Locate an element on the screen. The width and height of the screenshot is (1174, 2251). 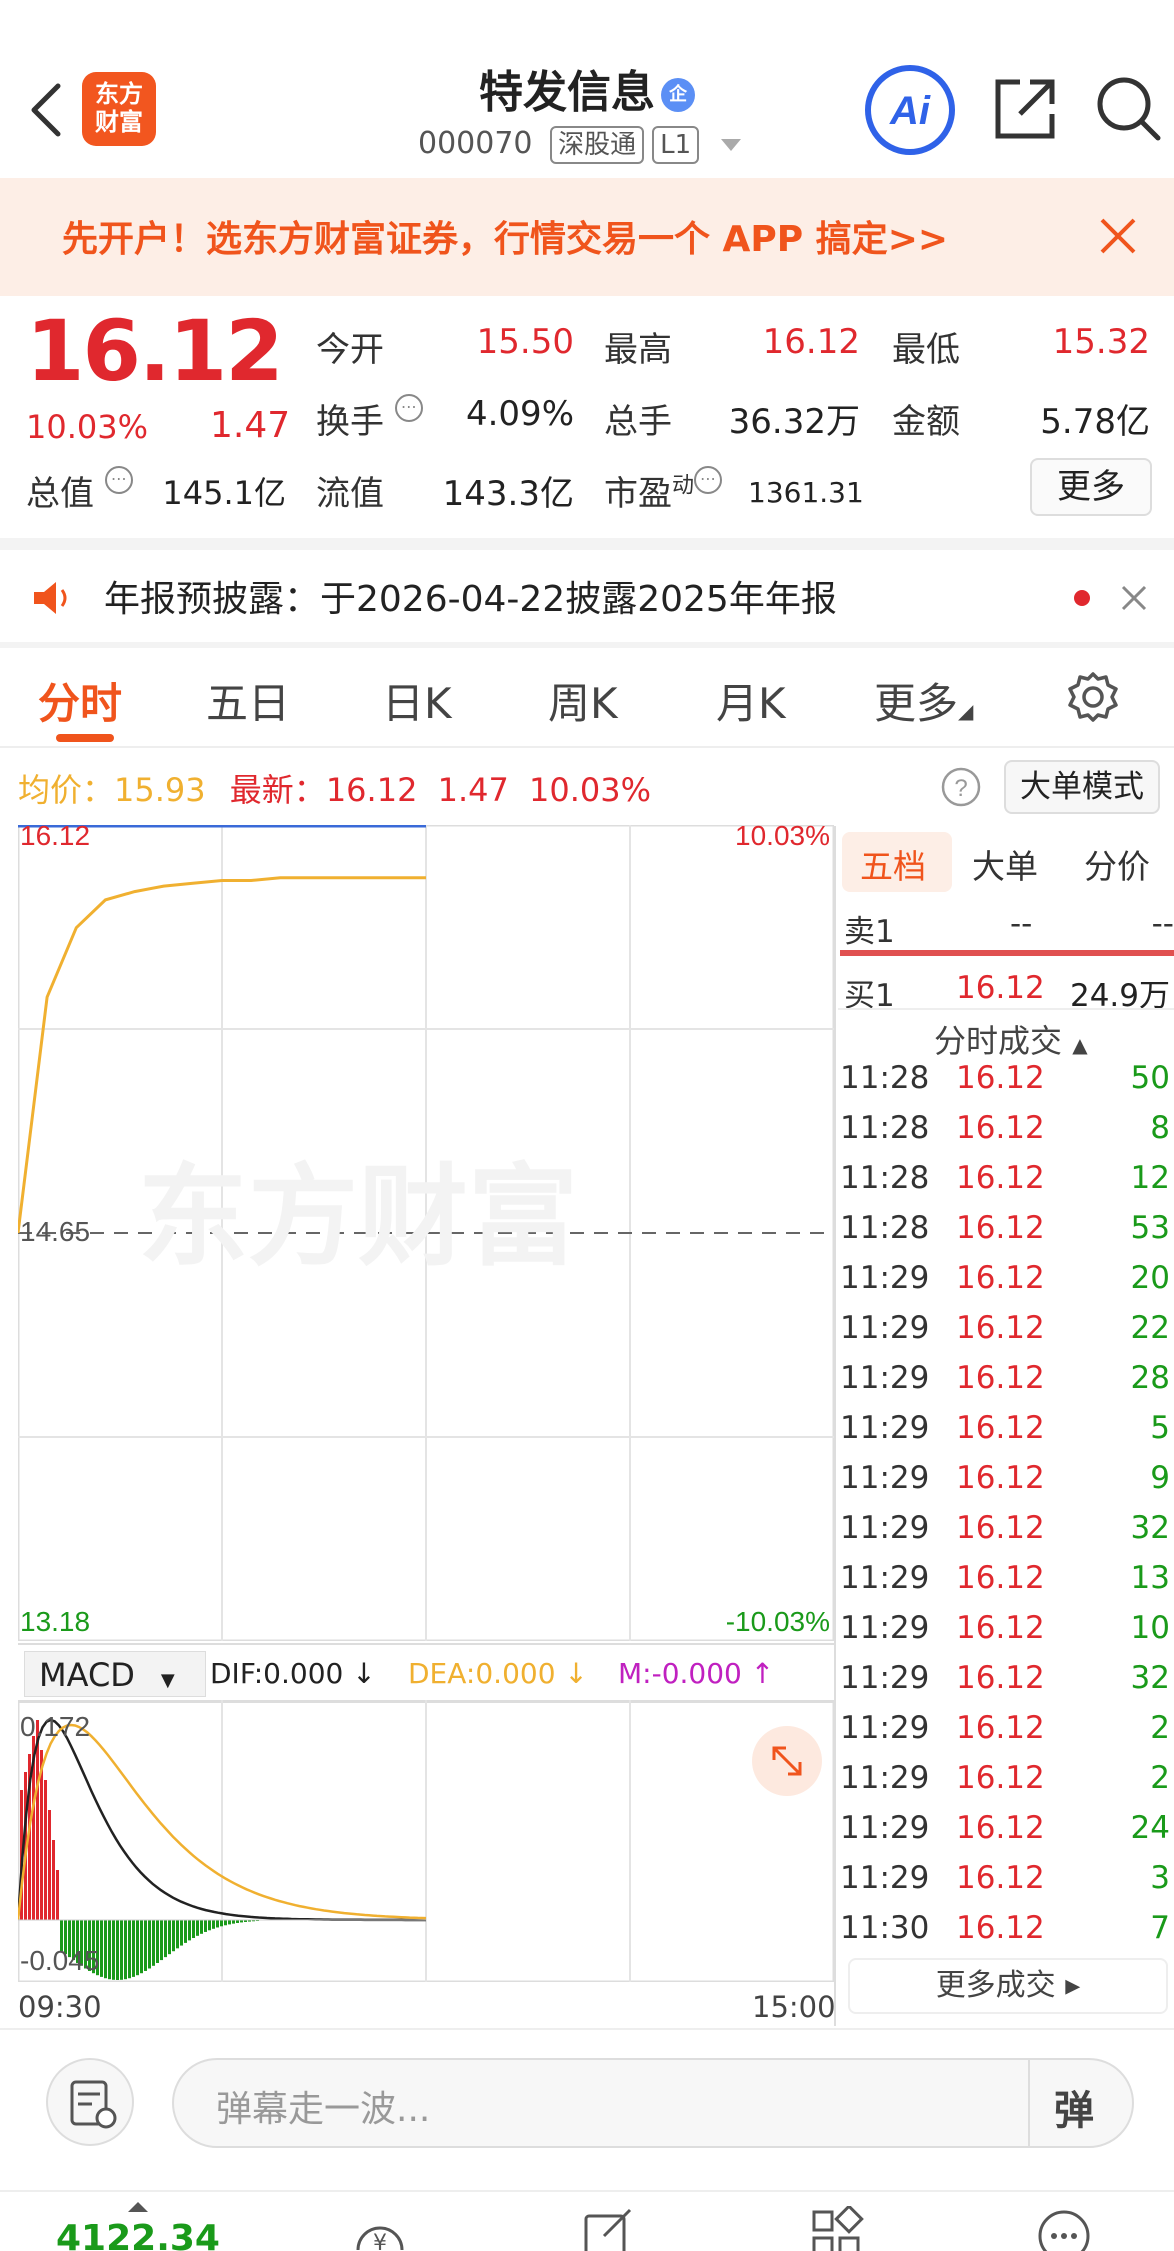
macd-chart: 0.172 -0.045 is located at coordinates (425, 1841).